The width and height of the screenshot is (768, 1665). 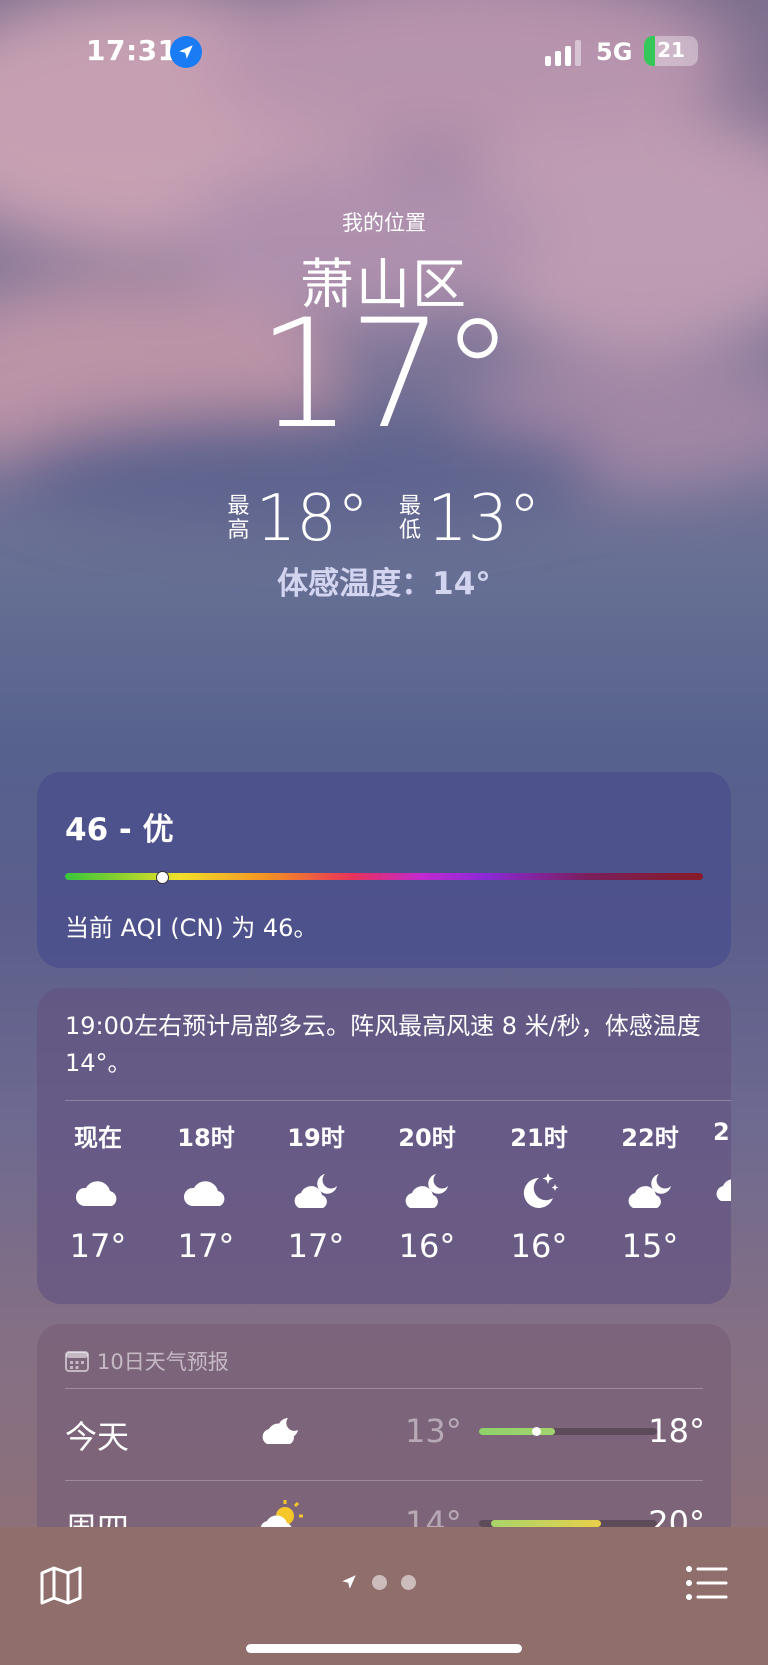 What do you see at coordinates (384, 870) in the screenshot?
I see `aqi-card: 46 - 优 当前 AQI (CN) 为 46。` at bounding box center [384, 870].